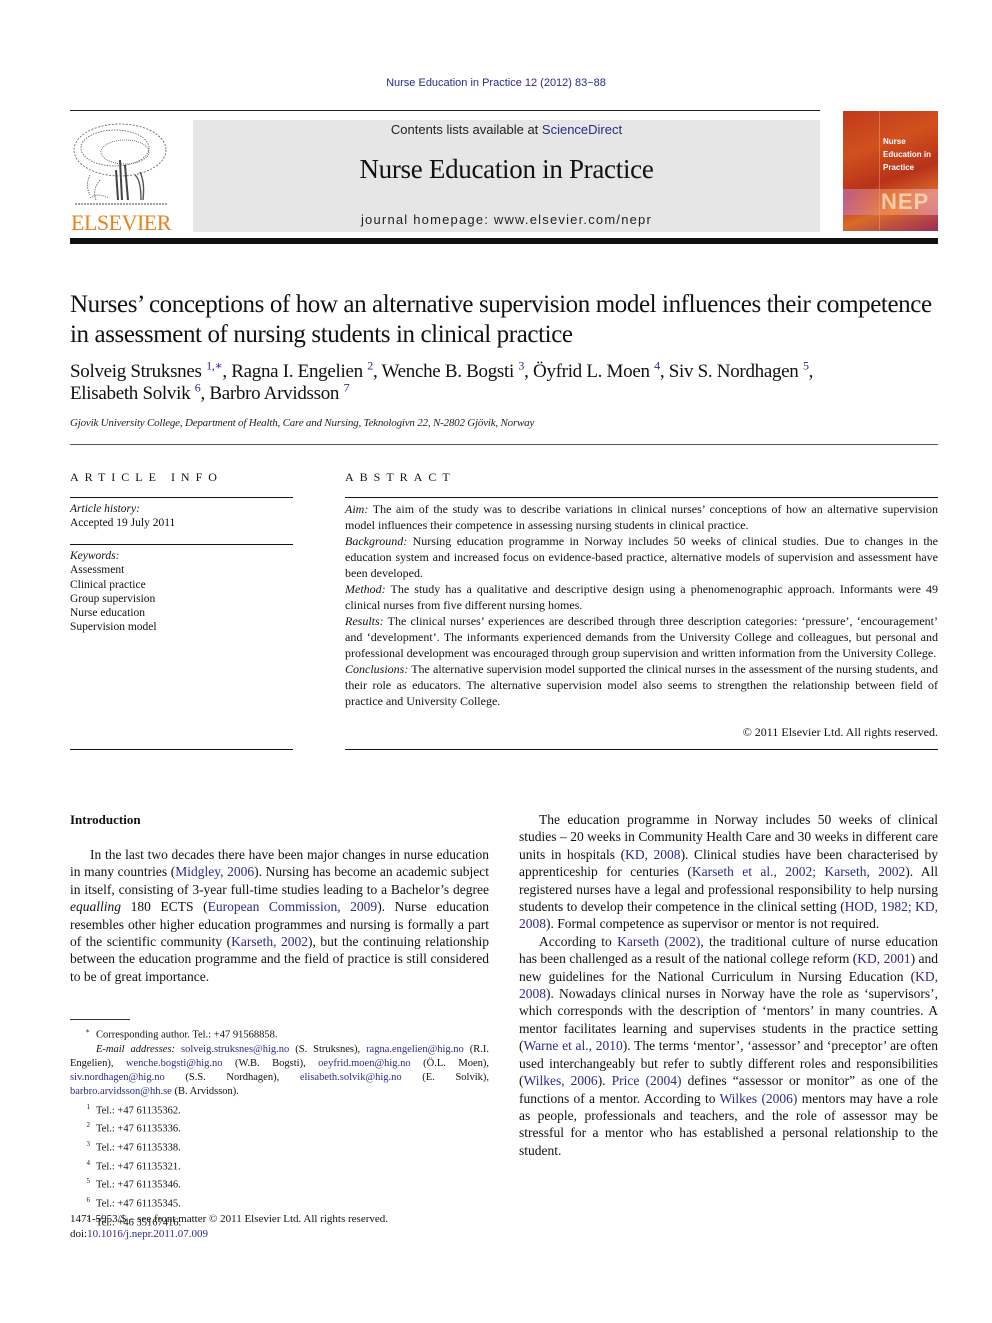 This screenshot has height=1323, width=992. Describe the element at coordinates (279, 1146) in the screenshot. I see `phone-footnote: 3 Tel.: +47 61135338.` at that location.